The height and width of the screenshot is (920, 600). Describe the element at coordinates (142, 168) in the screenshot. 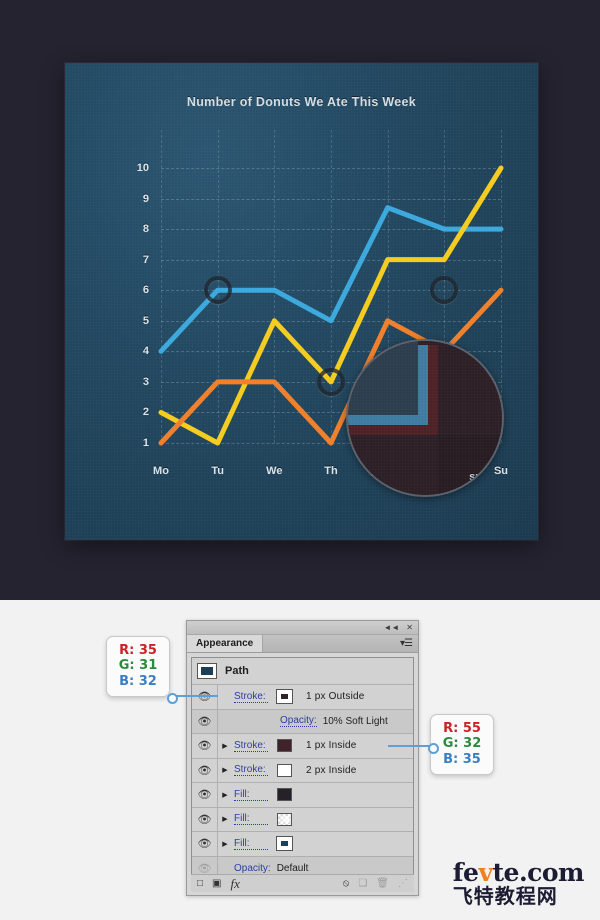

I see `y-axis-label: 10` at that location.